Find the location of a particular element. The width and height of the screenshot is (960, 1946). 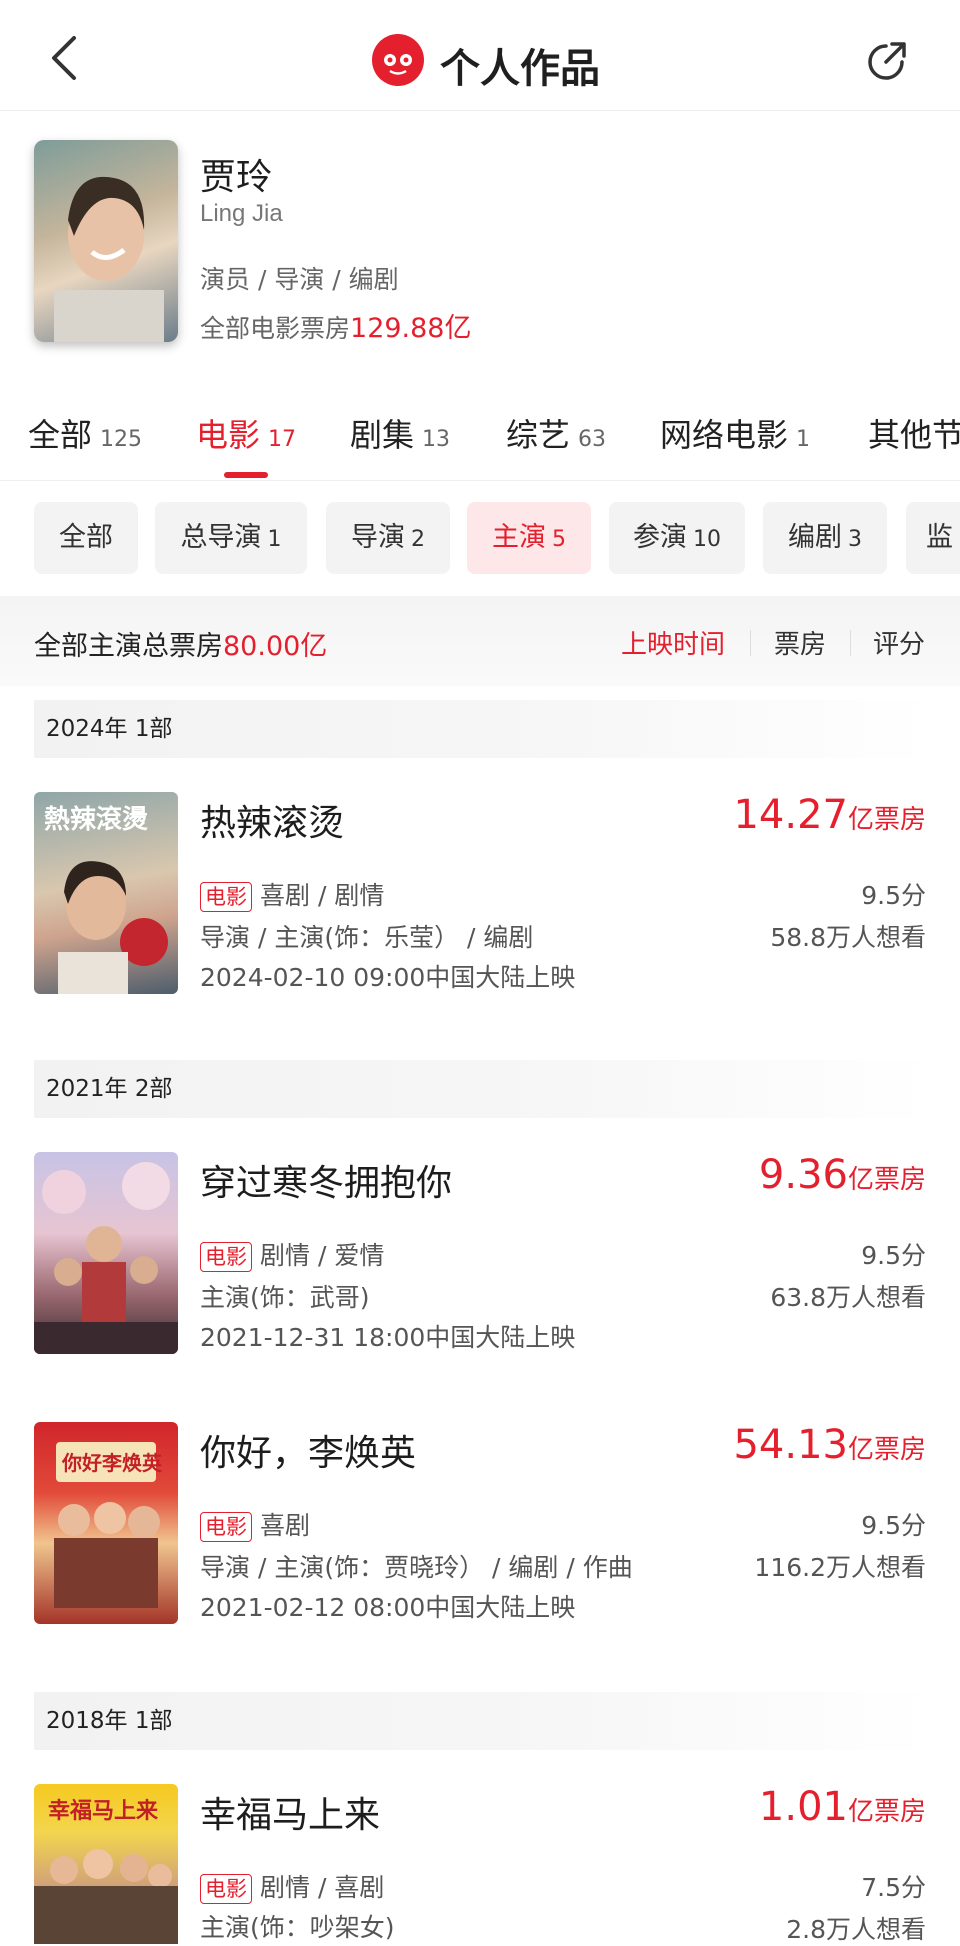

movie-genre-line: 电影 剧情 / 爱情 is located at coordinates (292, 1254).